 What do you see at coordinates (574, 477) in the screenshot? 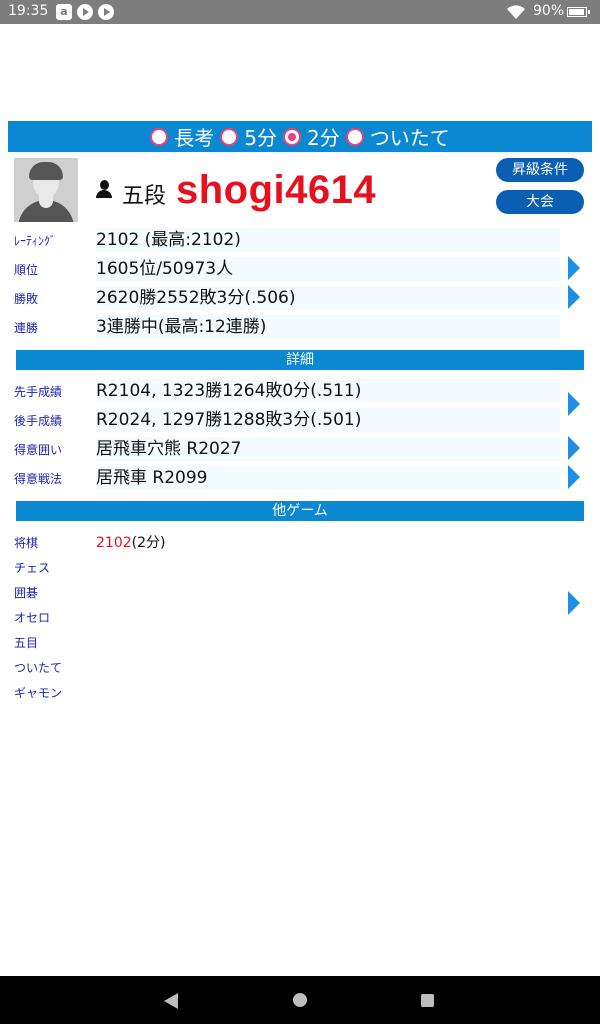
I see `strategy-detail-arrow-icon` at bounding box center [574, 477].